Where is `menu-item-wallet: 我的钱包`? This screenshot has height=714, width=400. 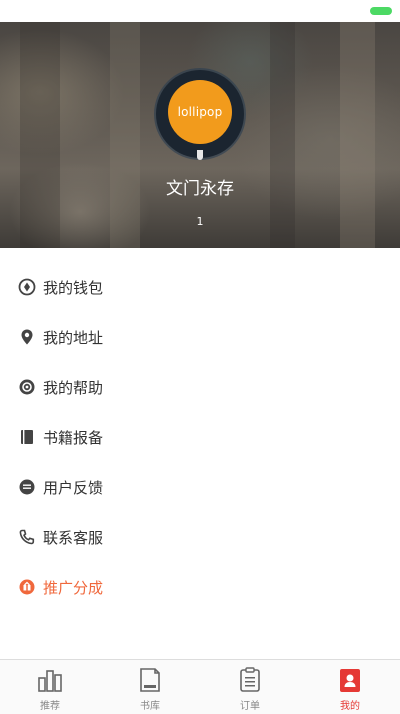
menu-item-wallet: 我的钱包 is located at coordinates (200, 287).